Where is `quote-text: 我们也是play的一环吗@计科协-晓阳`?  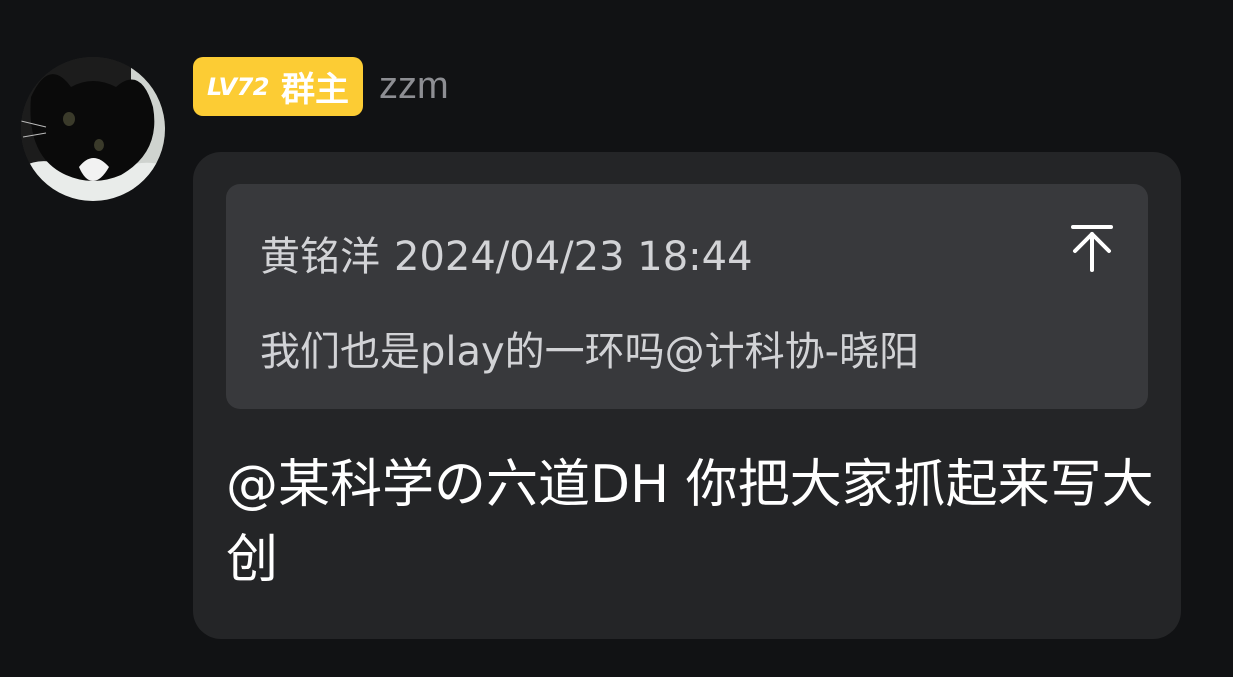 quote-text: 我们也是play的一环吗@计科协-晓阳 is located at coordinates (590, 352).